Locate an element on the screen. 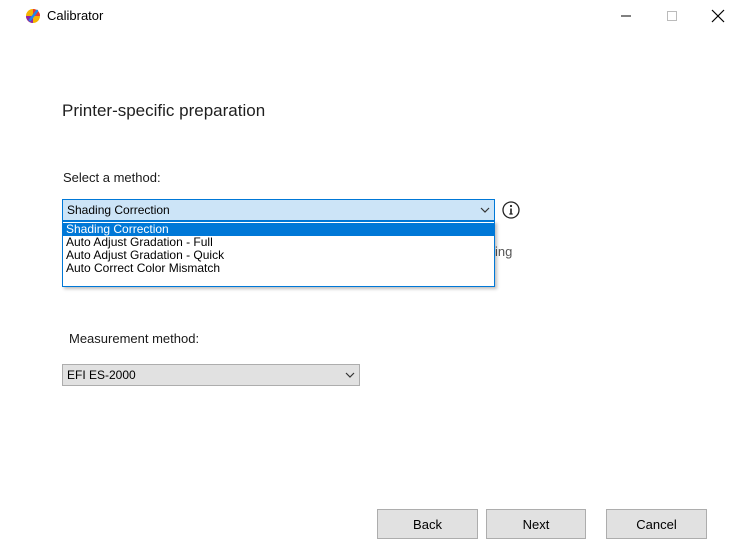  method-select: Shading Correction is located at coordinates (278, 210).